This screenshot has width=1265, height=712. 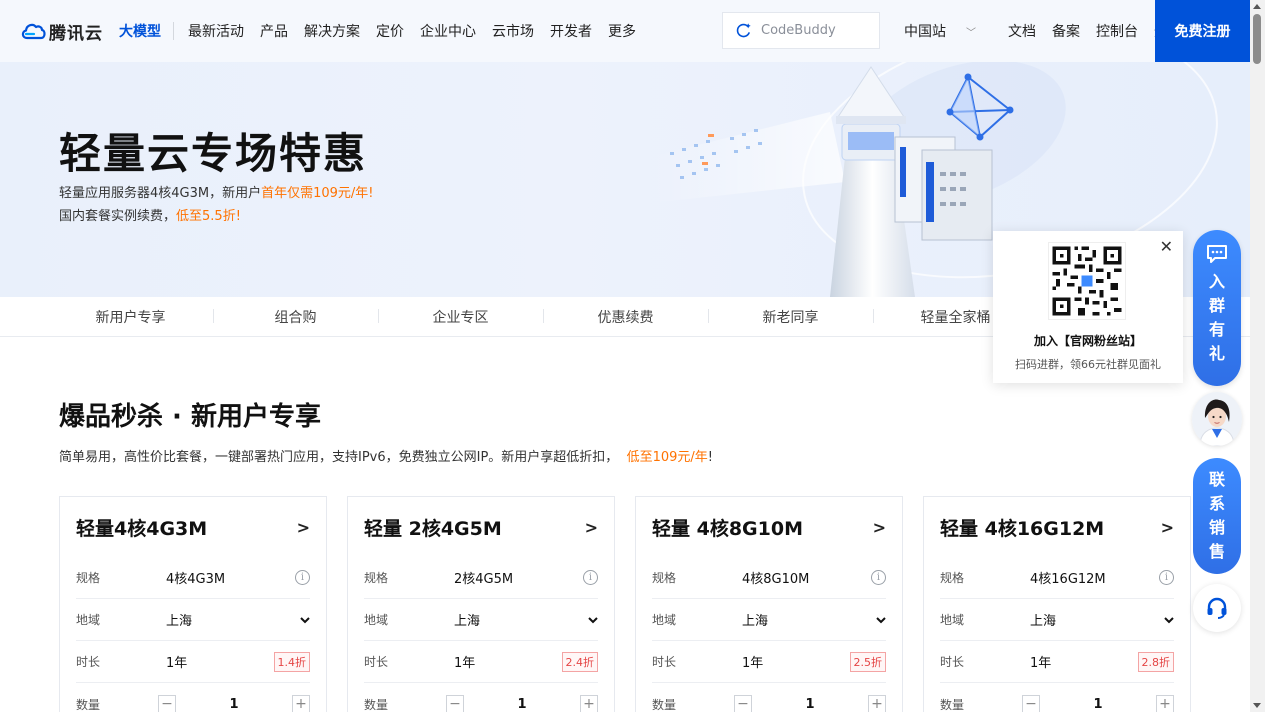 I want to click on quantity-row: 数量 − 1 +, so click(x=481, y=697).